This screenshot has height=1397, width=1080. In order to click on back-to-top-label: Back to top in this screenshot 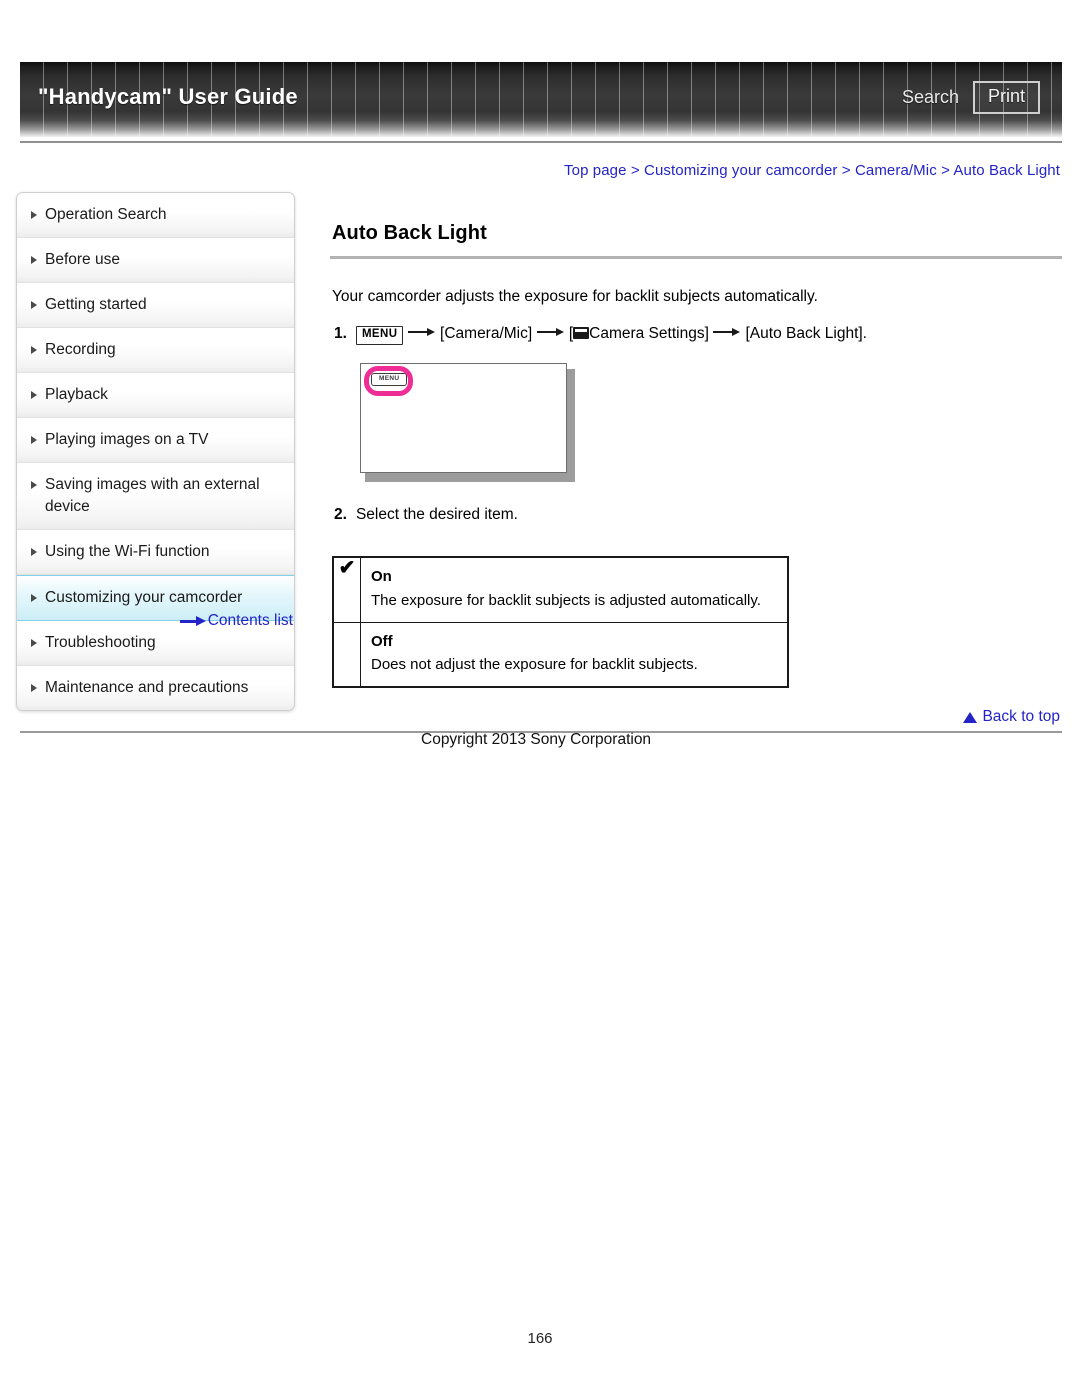, I will do `click(1021, 716)`.